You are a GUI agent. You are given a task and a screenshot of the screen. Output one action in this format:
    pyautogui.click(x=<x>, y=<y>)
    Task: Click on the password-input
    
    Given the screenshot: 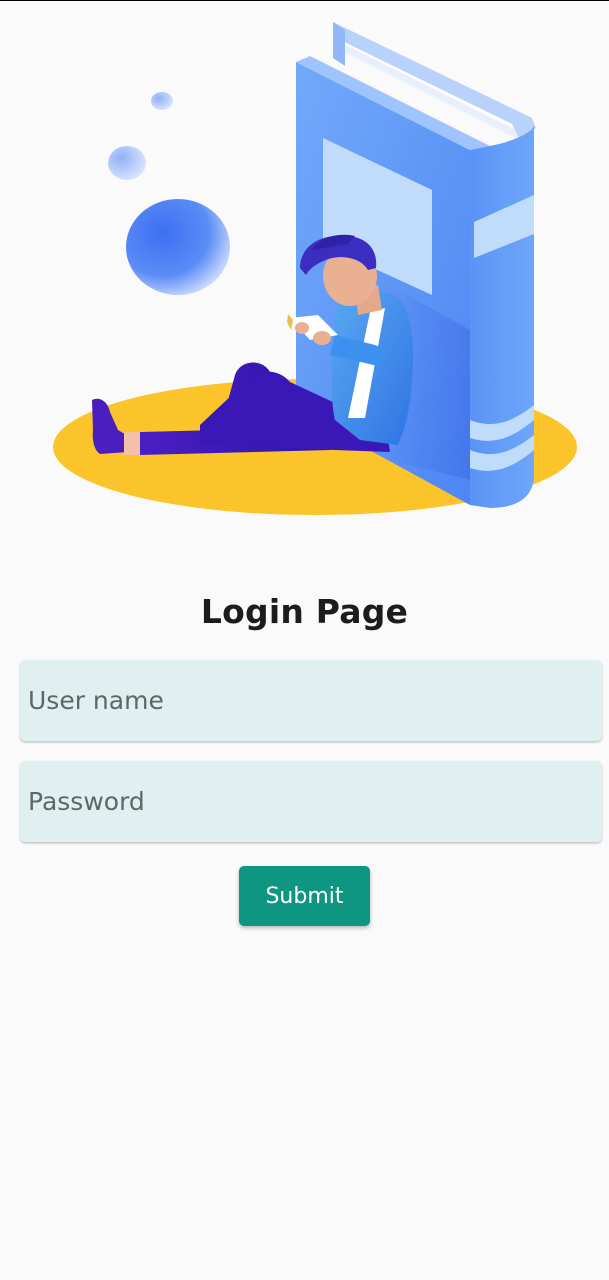 What is the action you would take?
    pyautogui.click(x=311, y=801)
    